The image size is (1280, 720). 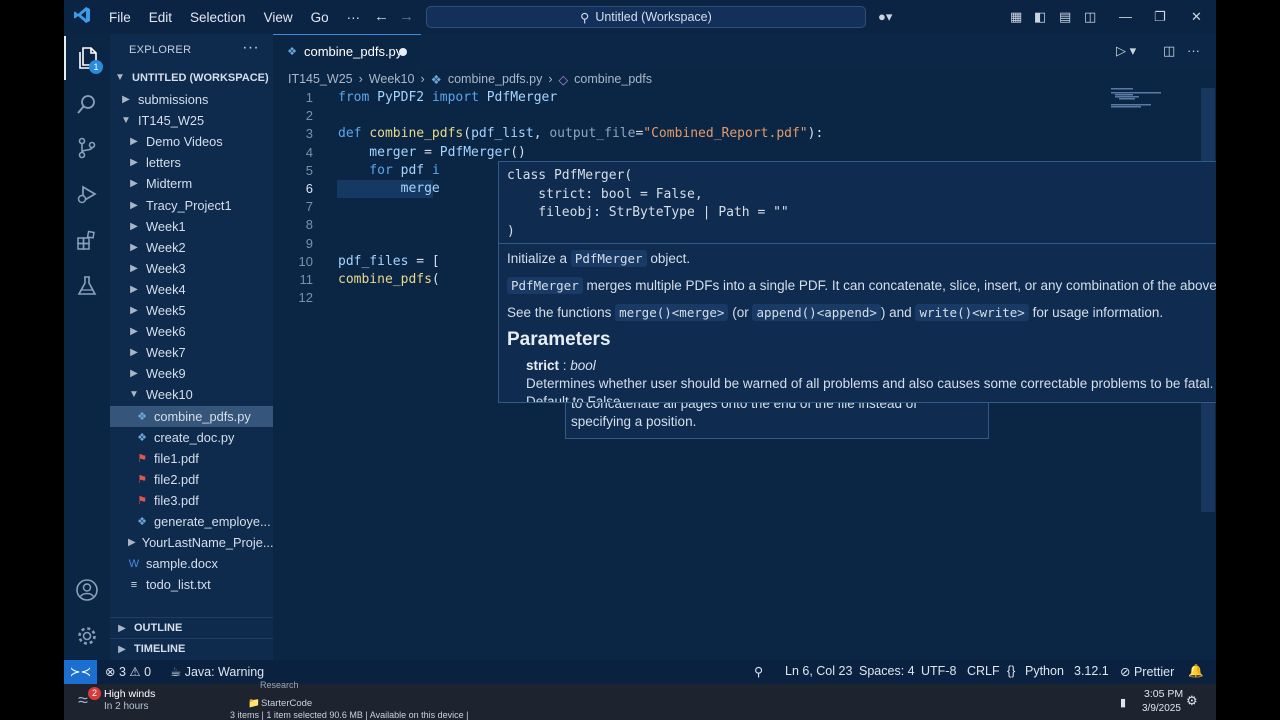 I want to click on toggle-sidebar-icon: ◧, so click(x=1040, y=17).